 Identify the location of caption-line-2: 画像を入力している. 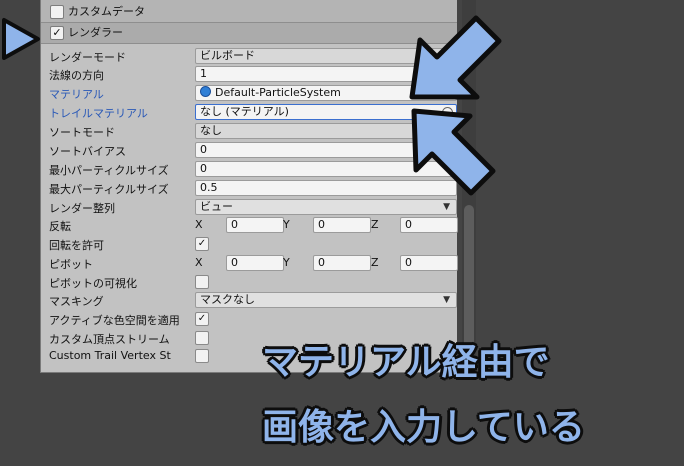
(423, 427).